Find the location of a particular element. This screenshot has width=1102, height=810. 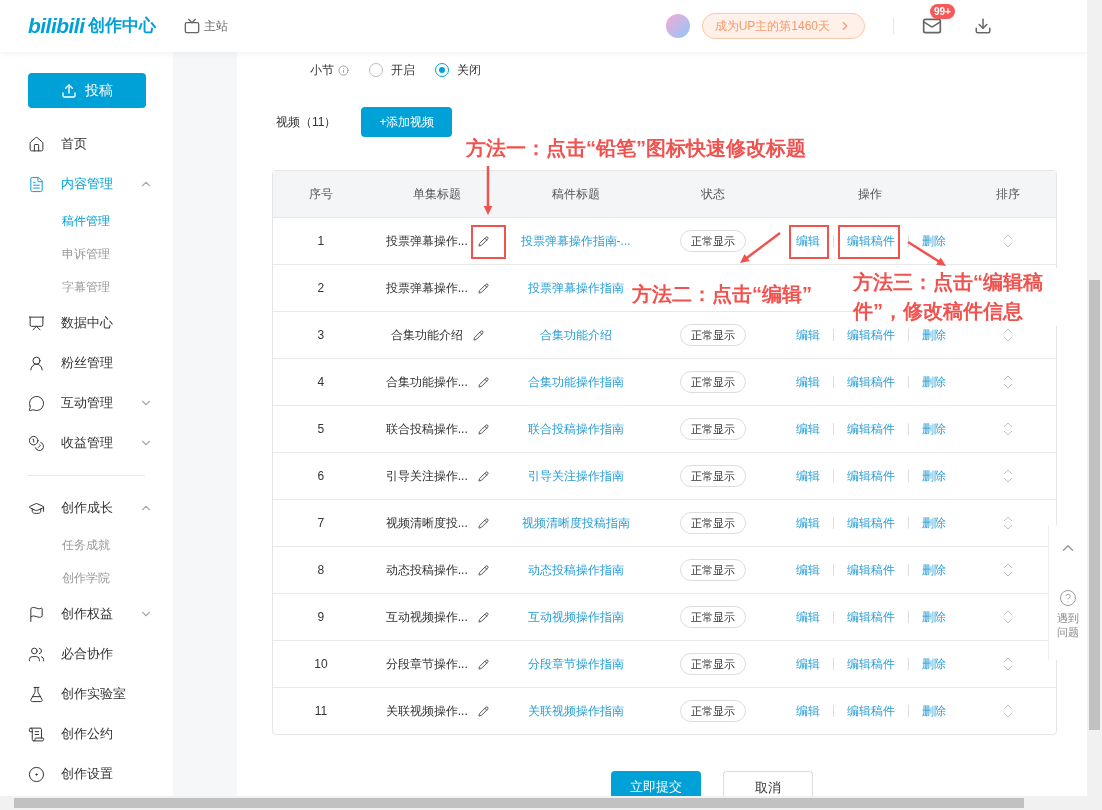

cancel-button: 取消 is located at coordinates (768, 783).